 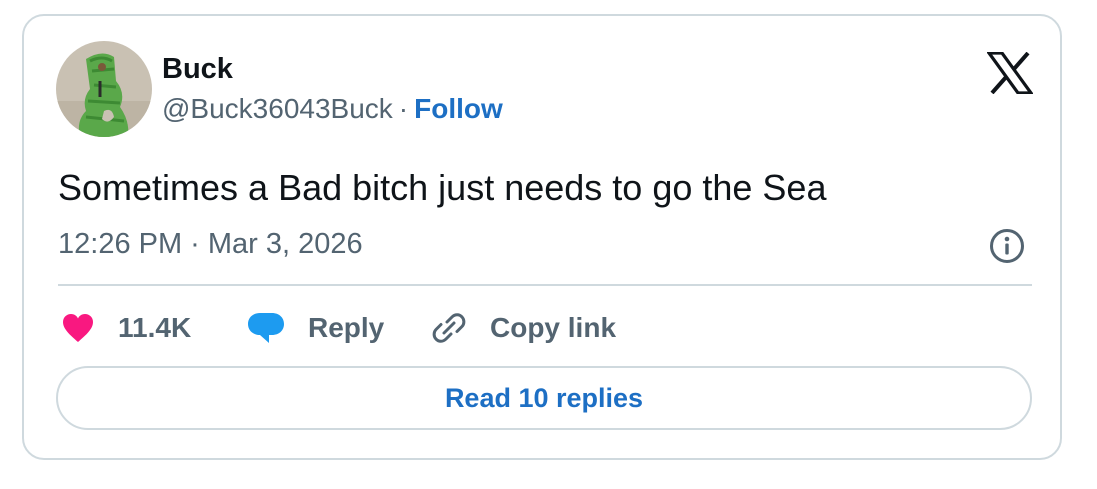 I want to click on author-handle-row: @Buck36043Buck · Follow, so click(x=332, y=109).